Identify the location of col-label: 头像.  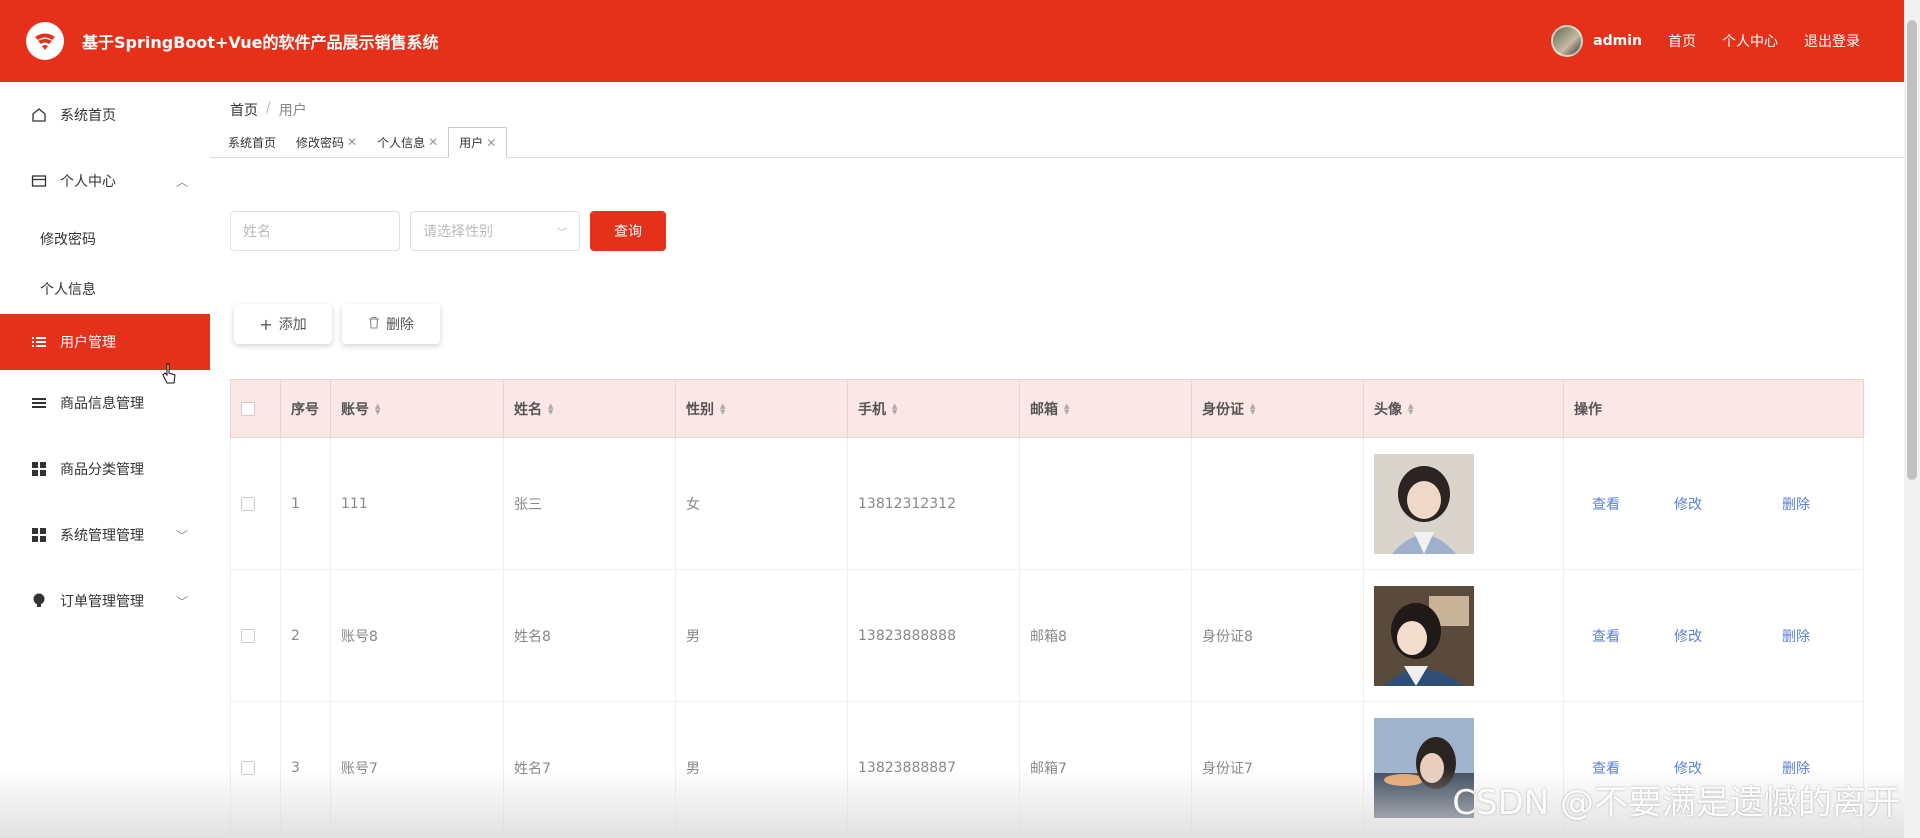
(1388, 409).